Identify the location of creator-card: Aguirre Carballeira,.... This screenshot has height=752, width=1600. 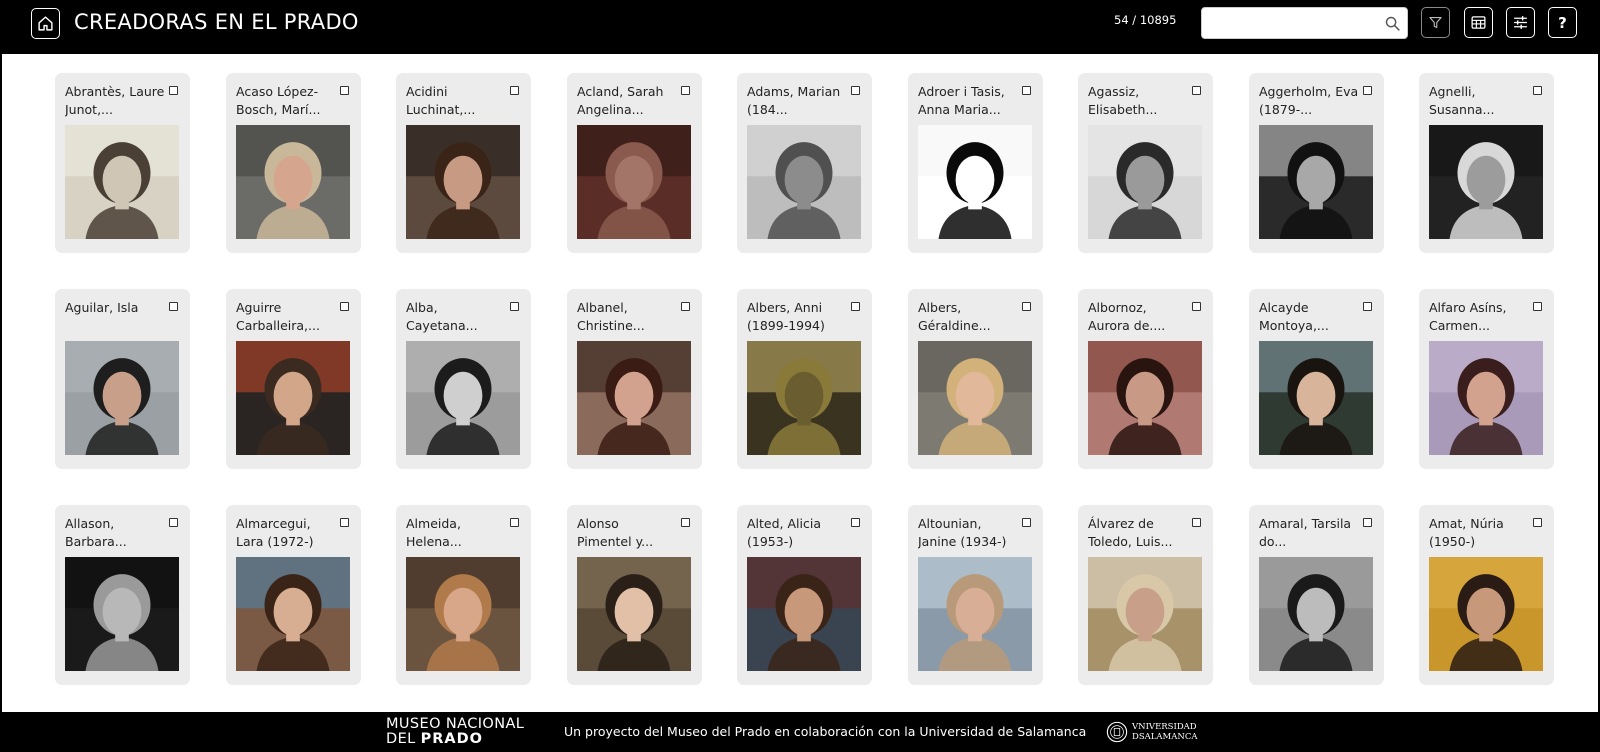
(293, 379).